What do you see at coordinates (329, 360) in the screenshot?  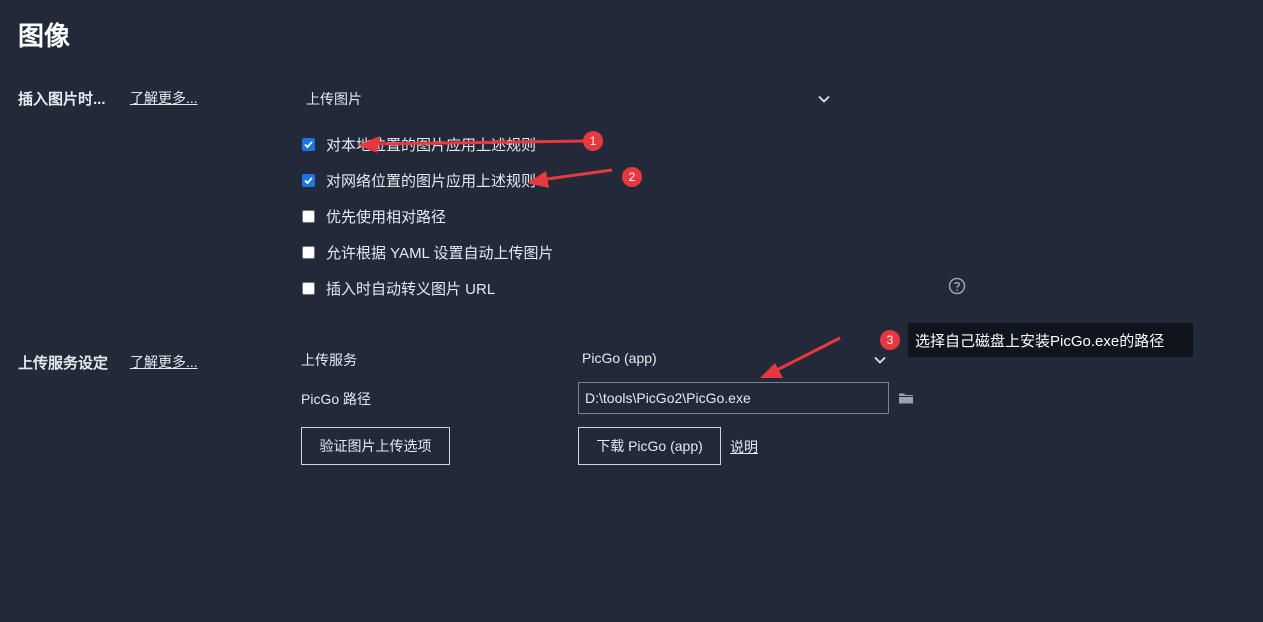 I see `upload-service-label: 上传服务` at bounding box center [329, 360].